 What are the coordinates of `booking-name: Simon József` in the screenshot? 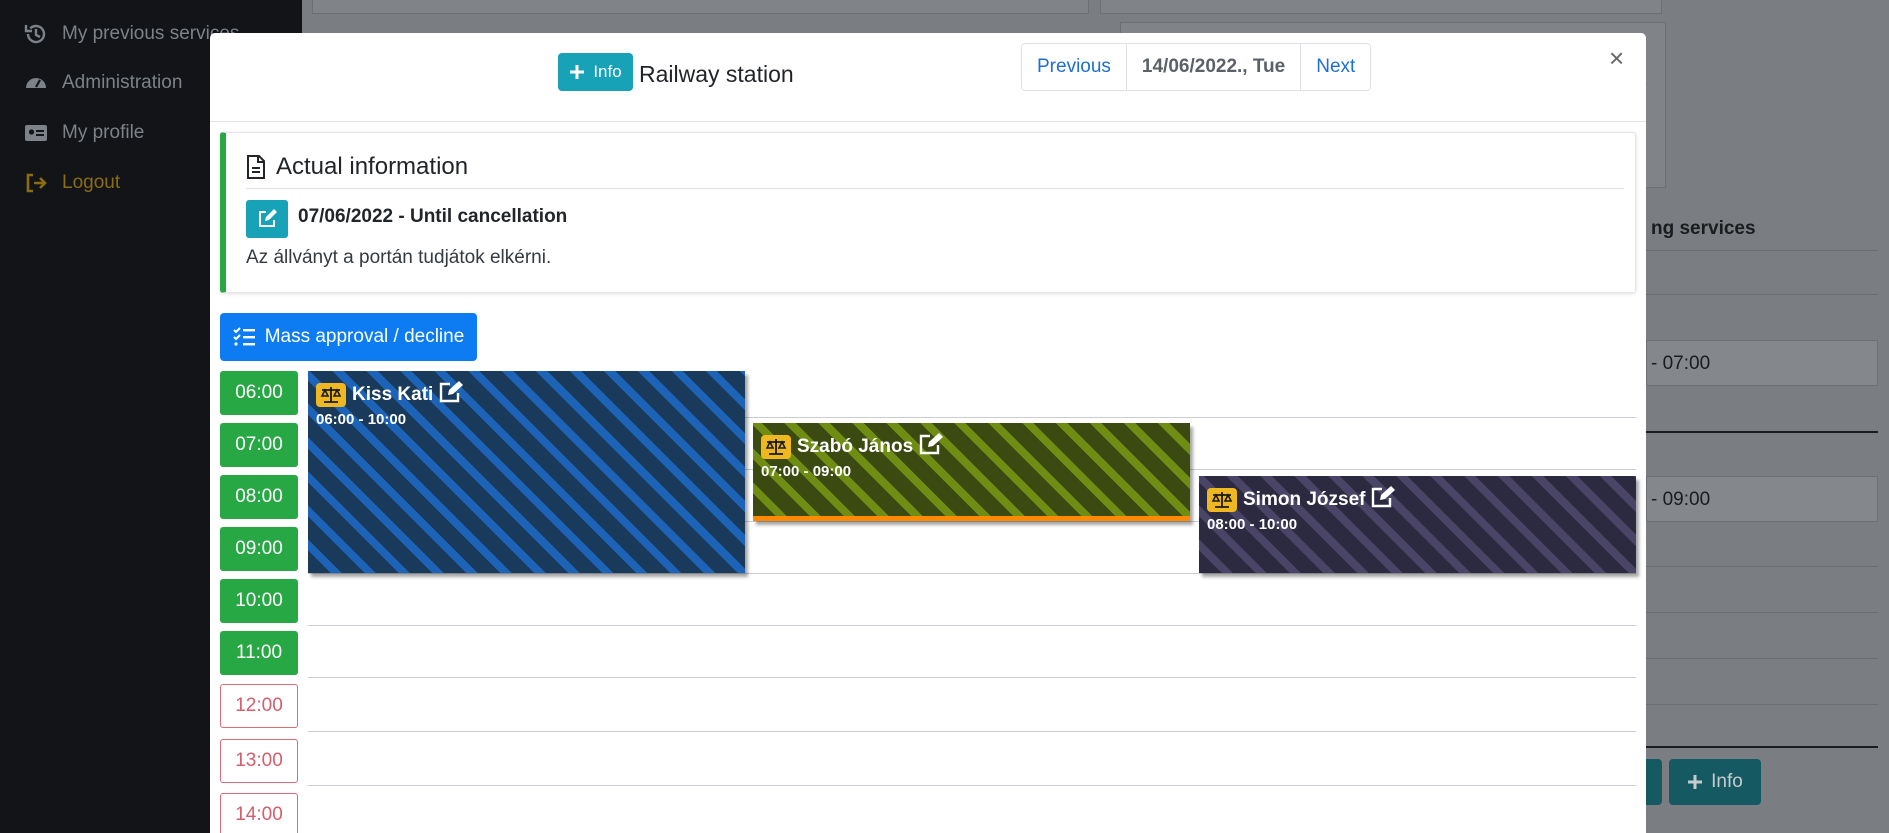 It's located at (1304, 499).